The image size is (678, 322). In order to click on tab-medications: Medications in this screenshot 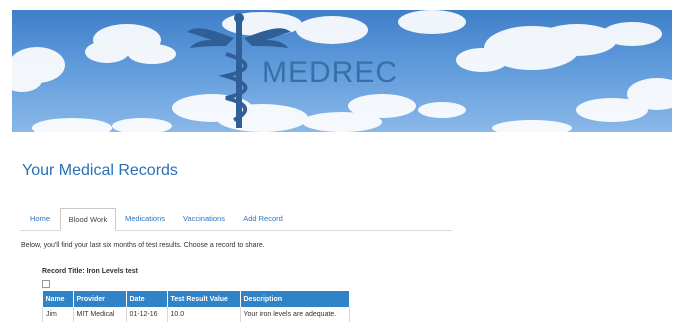, I will do `click(145, 218)`.